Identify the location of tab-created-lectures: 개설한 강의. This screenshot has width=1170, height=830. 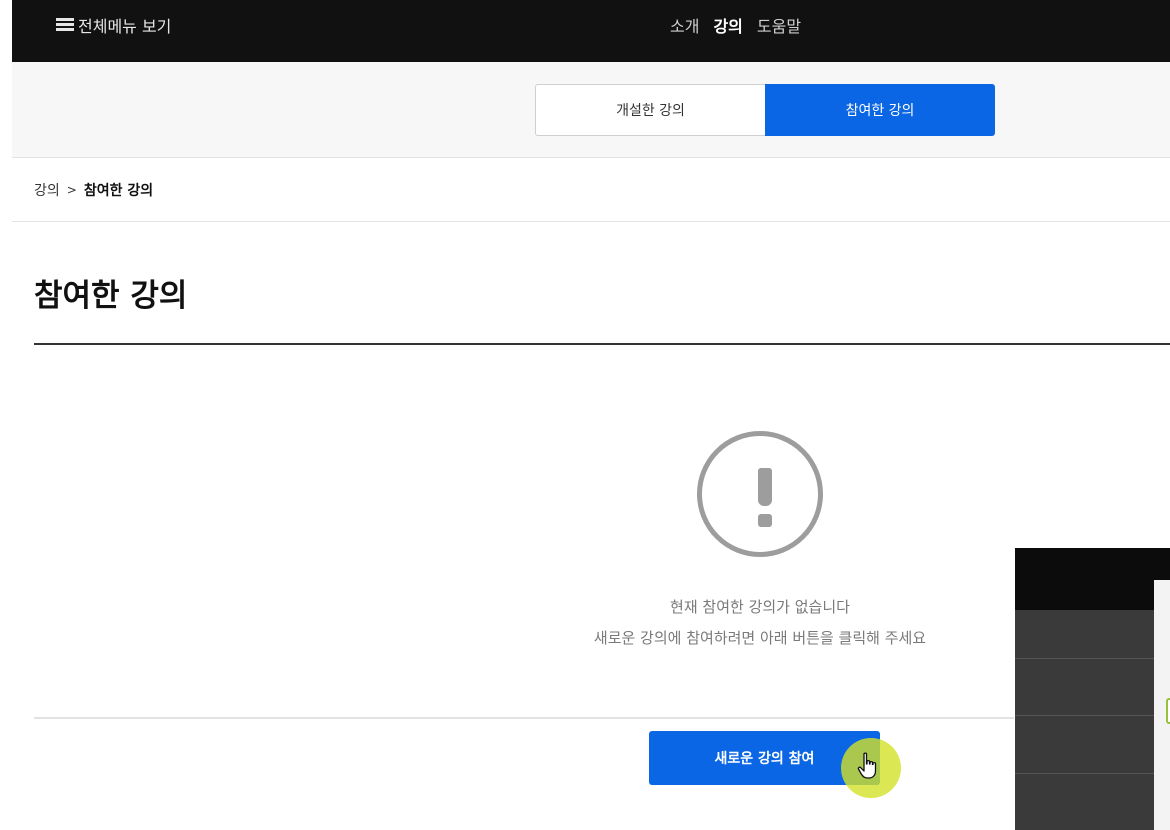
(650, 110).